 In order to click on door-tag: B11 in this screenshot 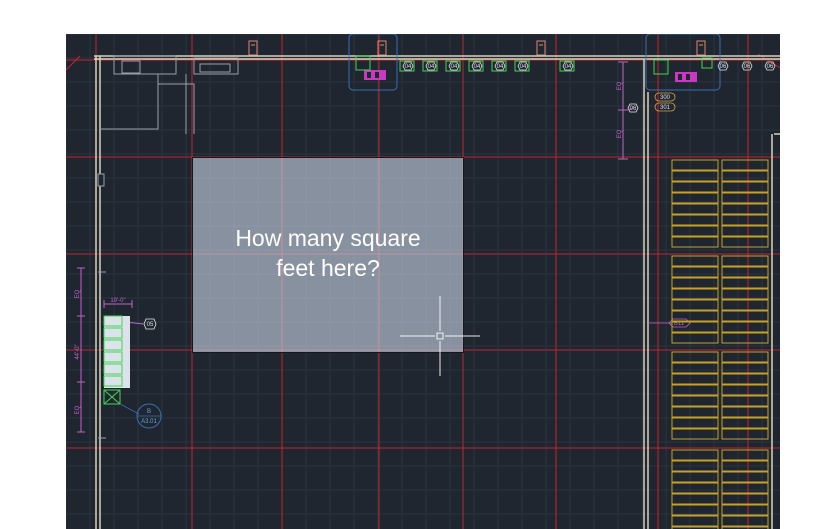, I will do `click(669, 323)`.